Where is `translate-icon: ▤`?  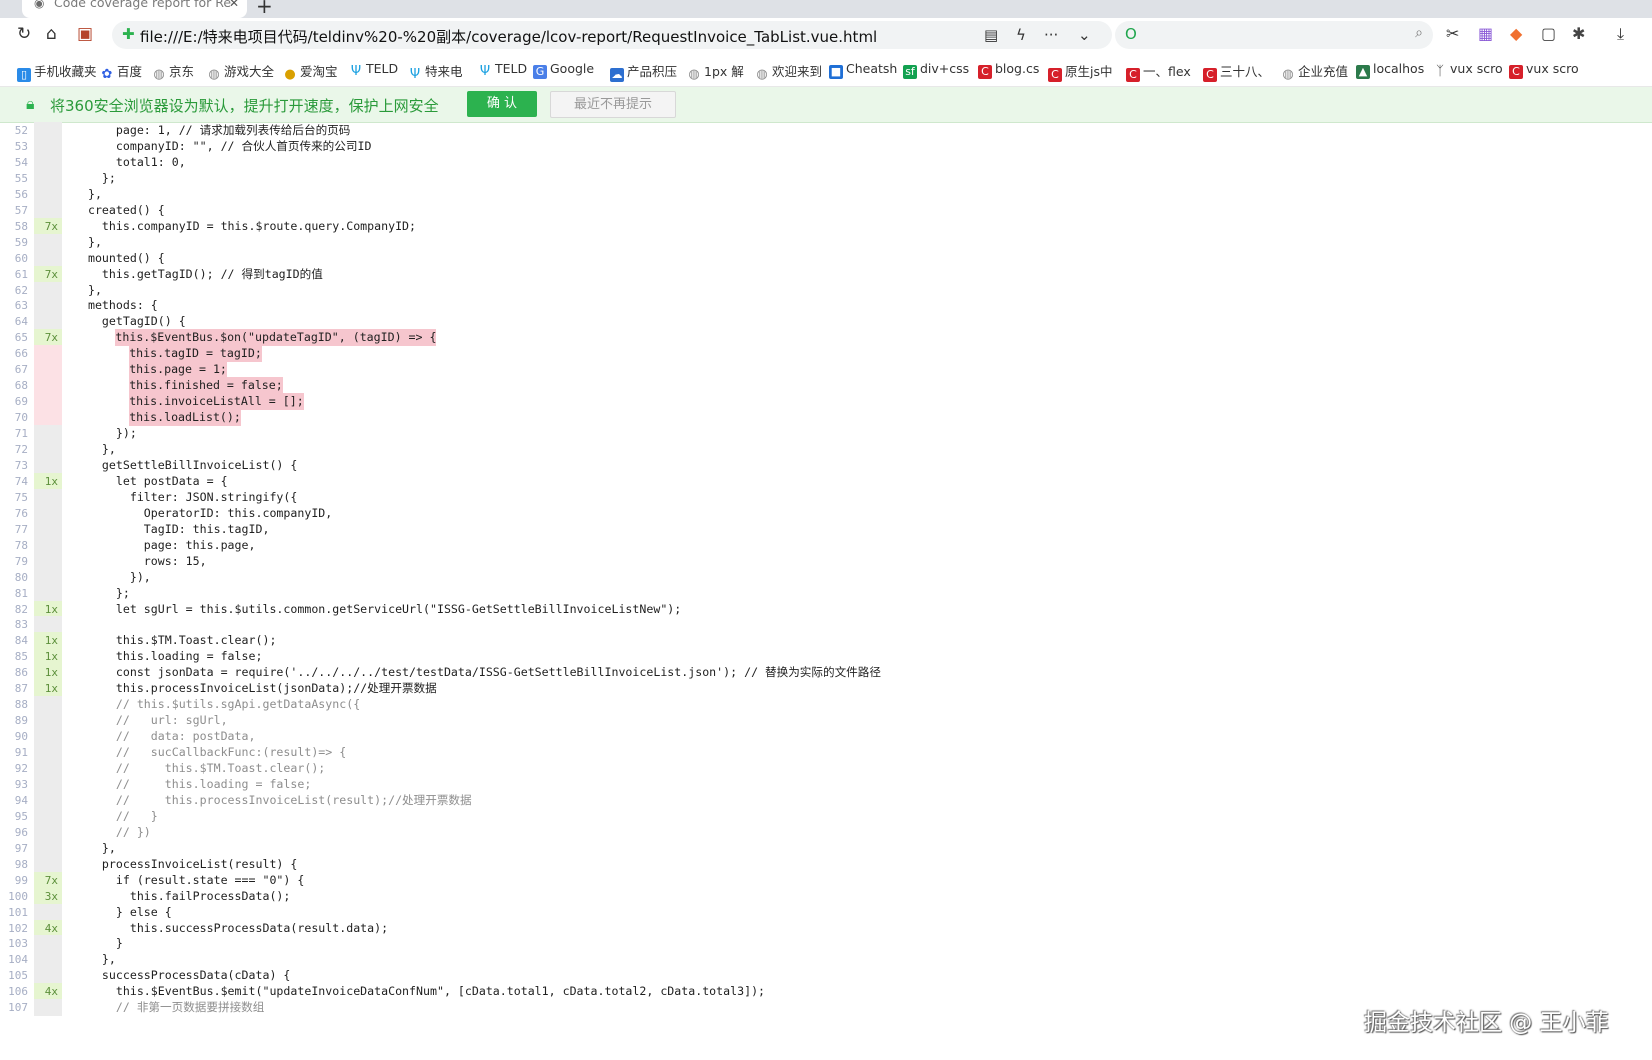
translate-icon: ▤ is located at coordinates (991, 35).